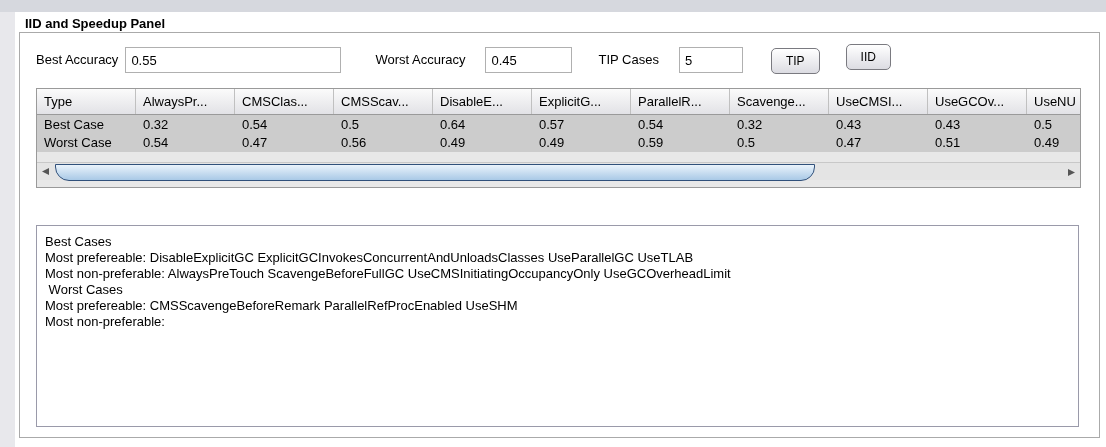 The height and width of the screenshot is (447, 1106). I want to click on field-label: TIP Cases, so click(628, 60).